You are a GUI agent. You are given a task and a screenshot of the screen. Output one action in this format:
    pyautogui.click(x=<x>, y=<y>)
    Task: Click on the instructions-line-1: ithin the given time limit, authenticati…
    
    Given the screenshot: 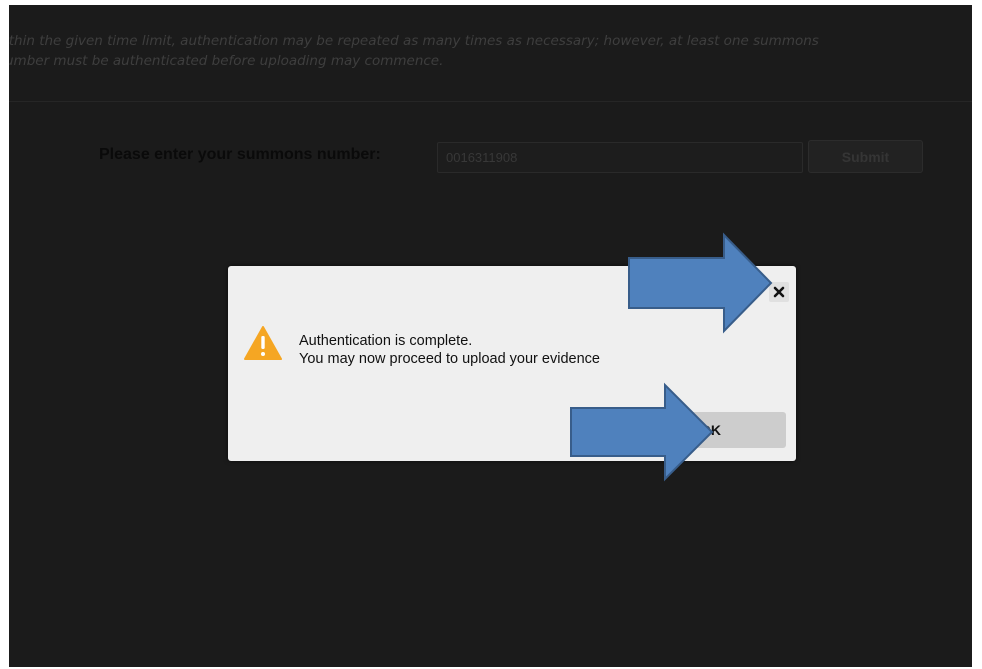 What is the action you would take?
    pyautogui.click(x=414, y=41)
    